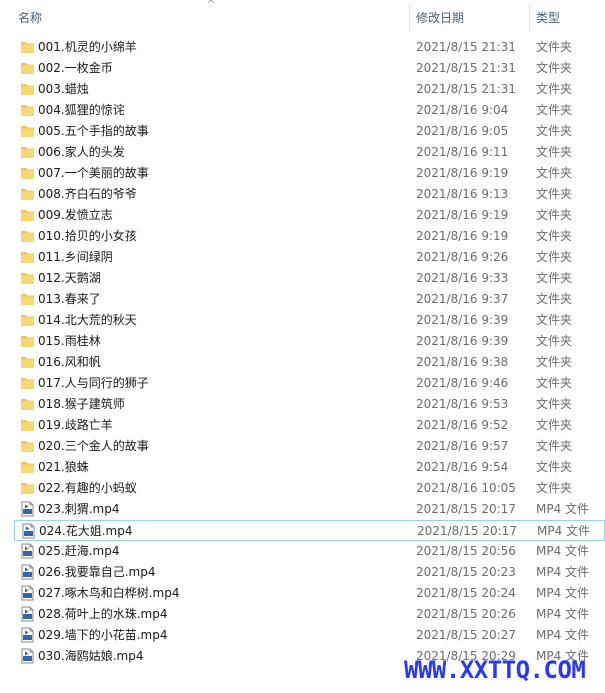 The height and width of the screenshot is (693, 605). Describe the element at coordinates (462, 152) in the screenshot. I see `item-date-modified: 2021/8/16 9:11` at that location.